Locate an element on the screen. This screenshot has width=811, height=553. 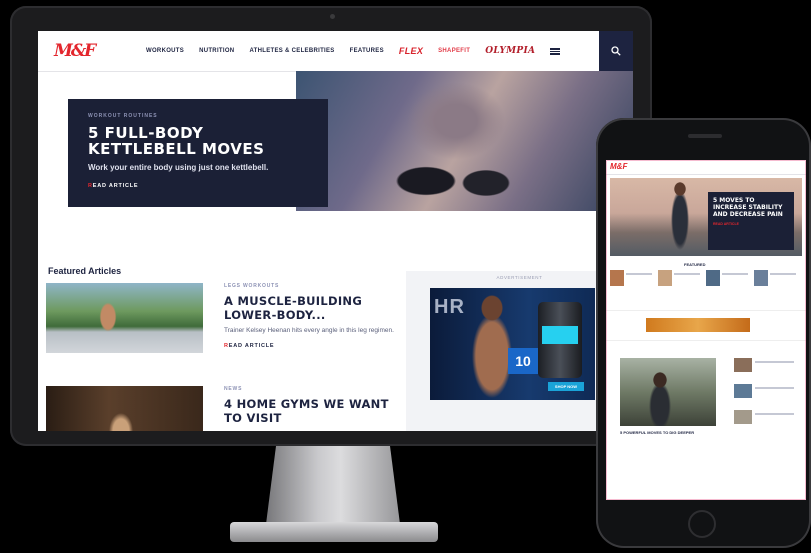
ad-headline: HR is located at coordinates (449, 307).